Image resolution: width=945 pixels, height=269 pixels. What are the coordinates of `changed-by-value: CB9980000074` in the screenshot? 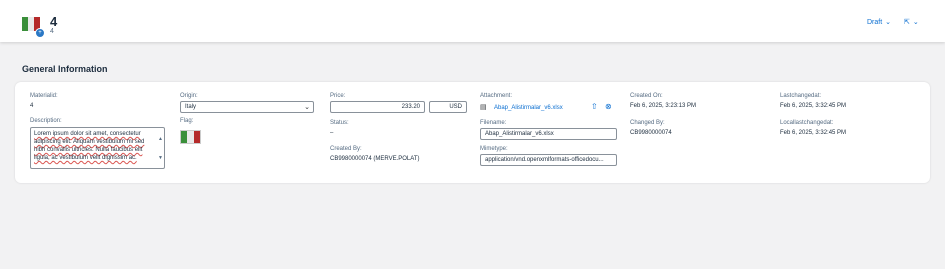 It's located at (651, 133).